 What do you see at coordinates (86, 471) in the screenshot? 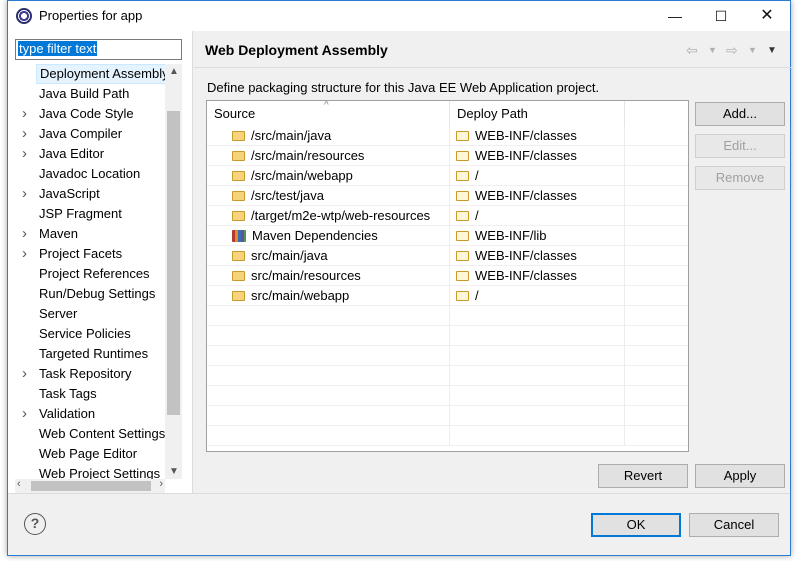
I see `sidebar-item: Web Project Settings` at bounding box center [86, 471].